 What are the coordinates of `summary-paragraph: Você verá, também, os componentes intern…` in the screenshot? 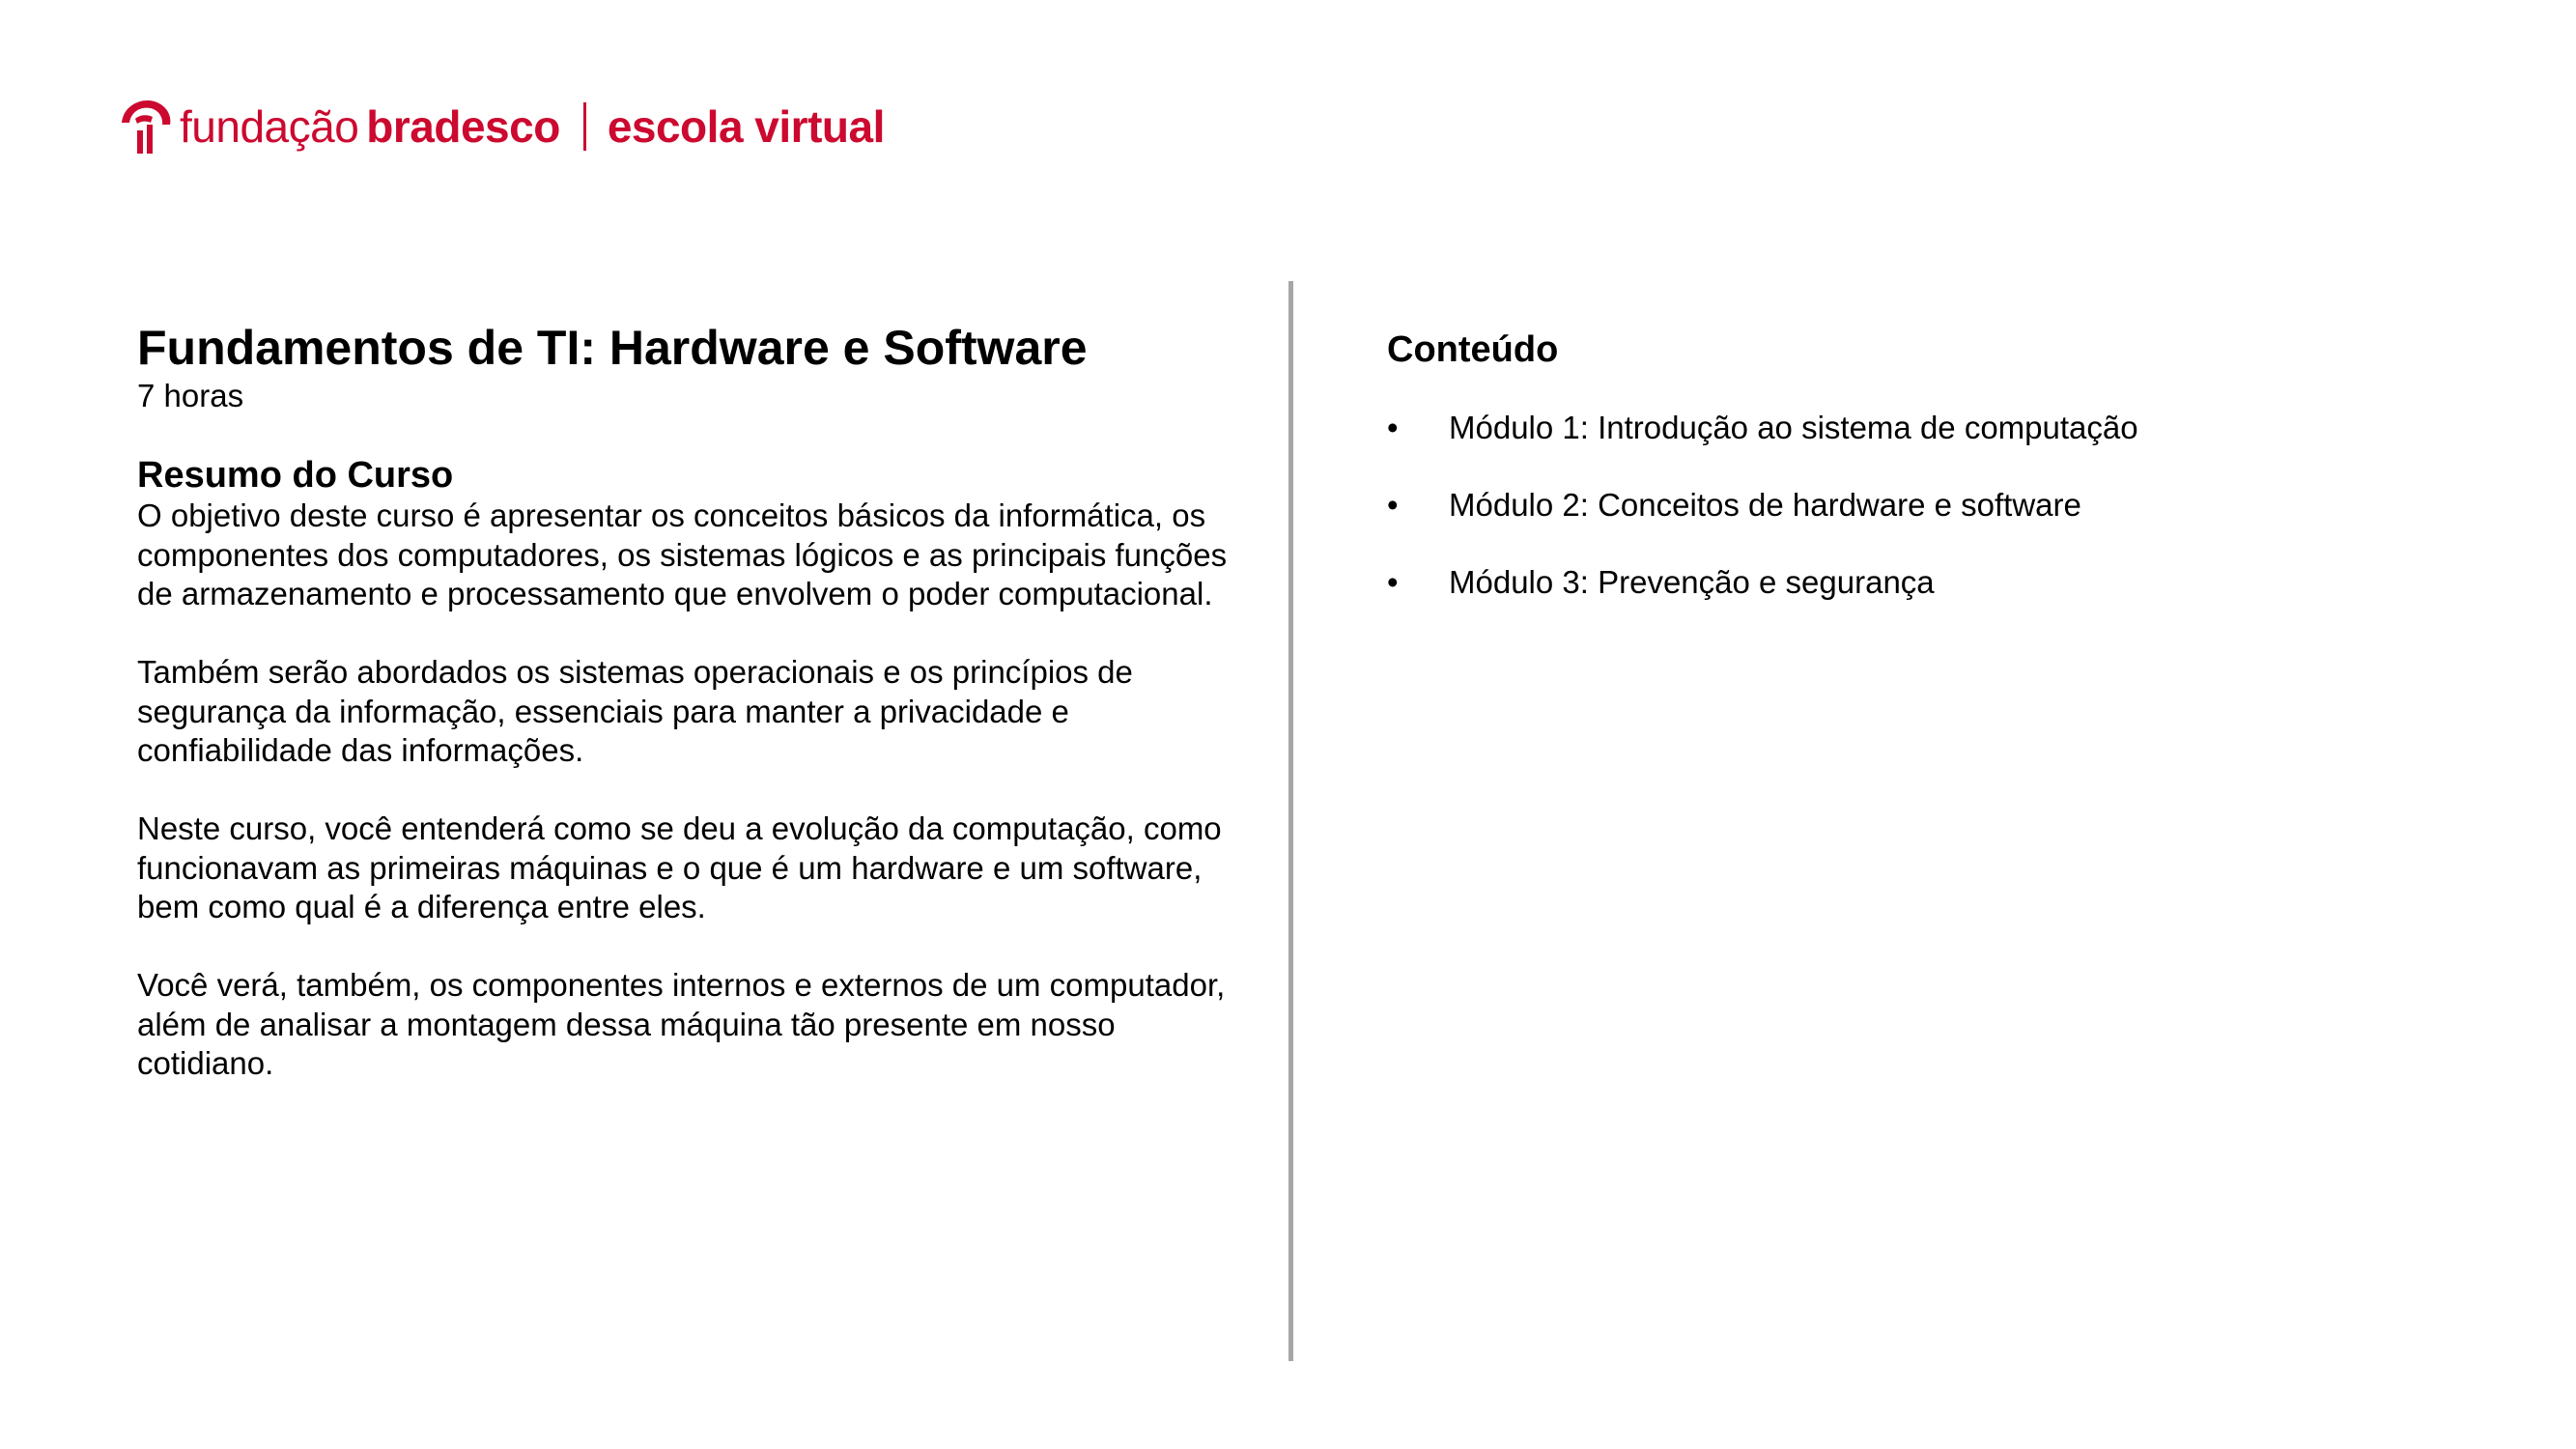 It's located at (681, 1024).